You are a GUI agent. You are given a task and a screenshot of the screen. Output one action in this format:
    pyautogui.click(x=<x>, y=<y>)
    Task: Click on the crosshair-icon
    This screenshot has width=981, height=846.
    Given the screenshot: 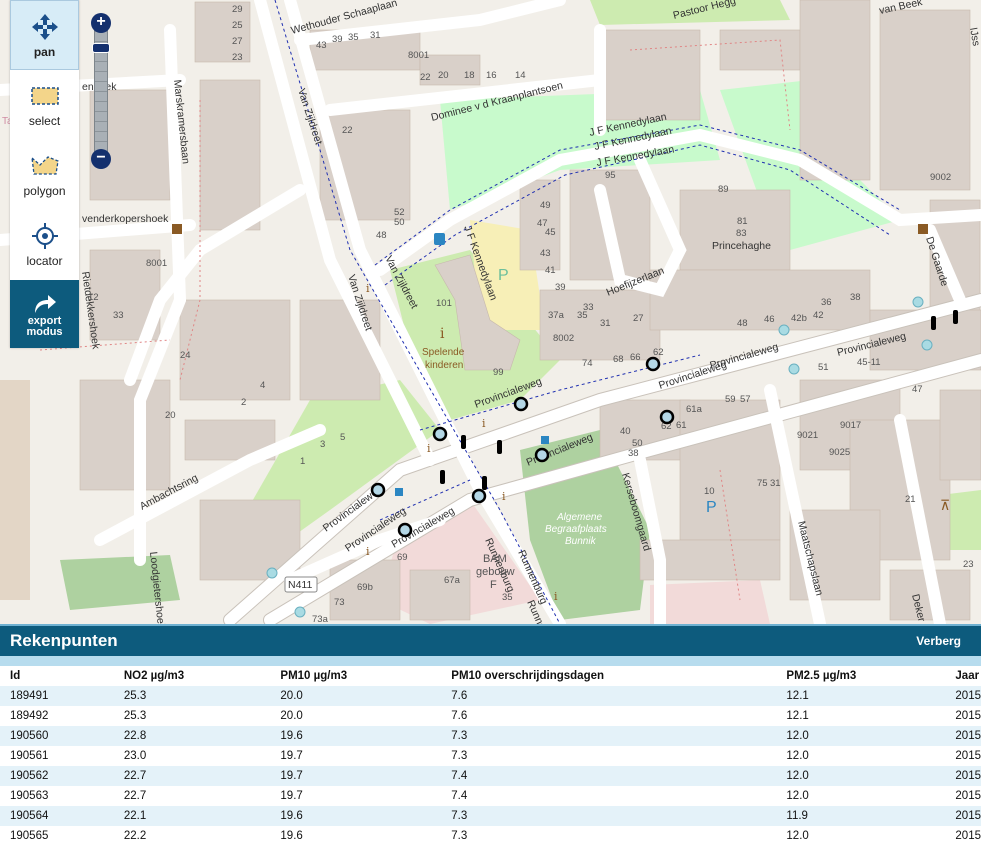 What is the action you would take?
    pyautogui.click(x=44, y=236)
    